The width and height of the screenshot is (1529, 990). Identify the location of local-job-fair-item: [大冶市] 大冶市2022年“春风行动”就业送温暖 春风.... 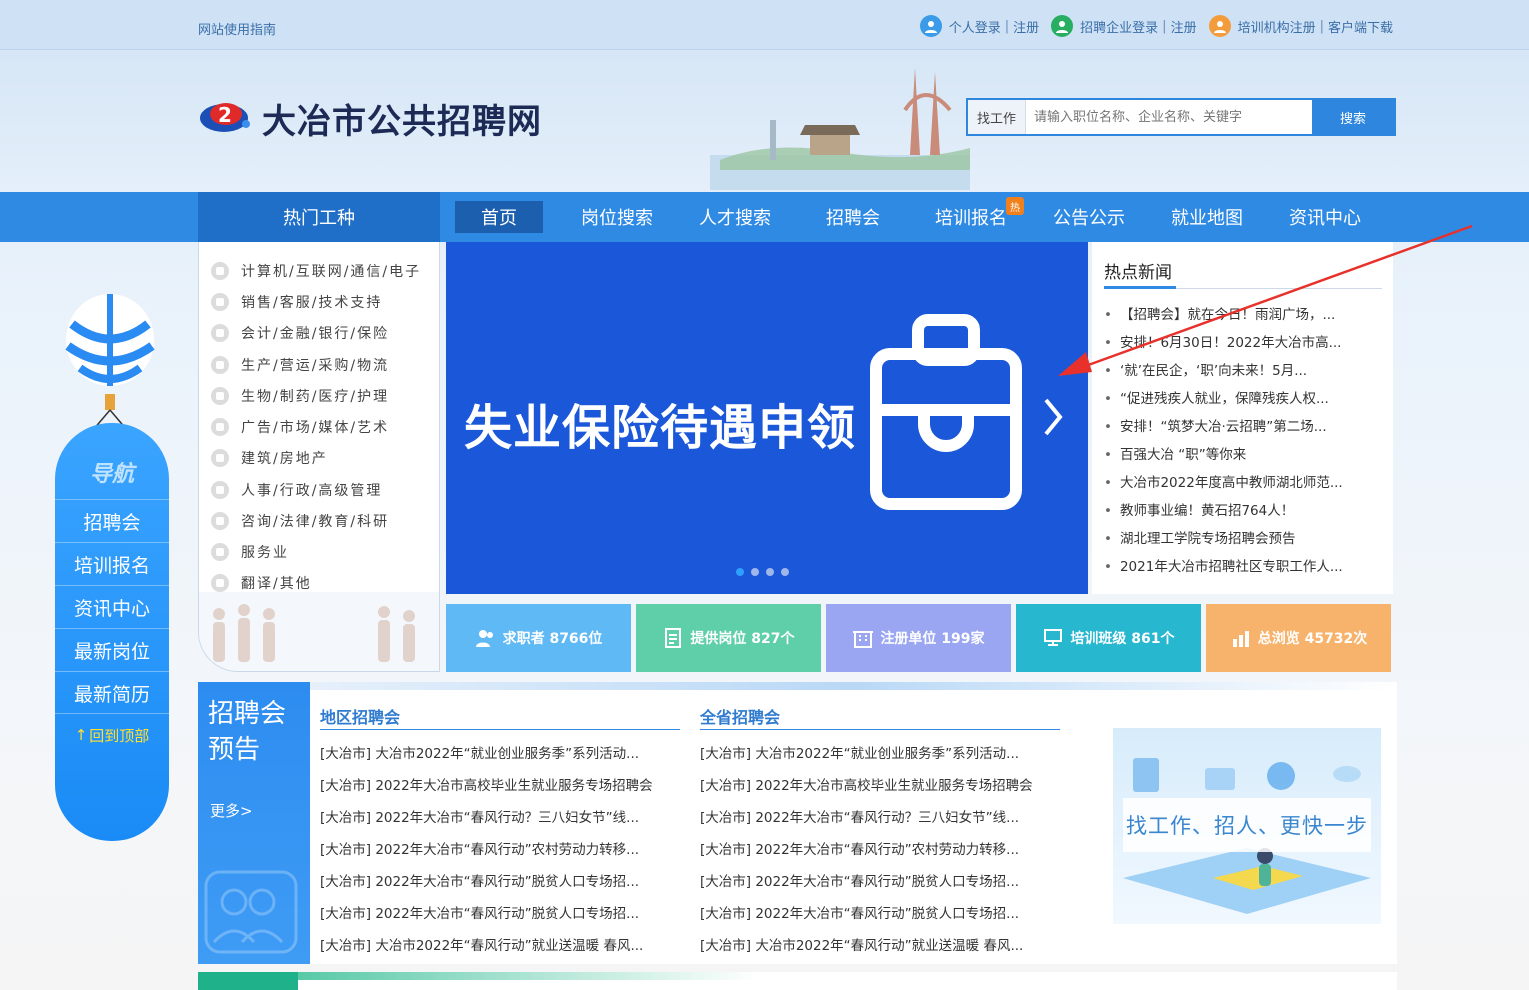
(500, 944).